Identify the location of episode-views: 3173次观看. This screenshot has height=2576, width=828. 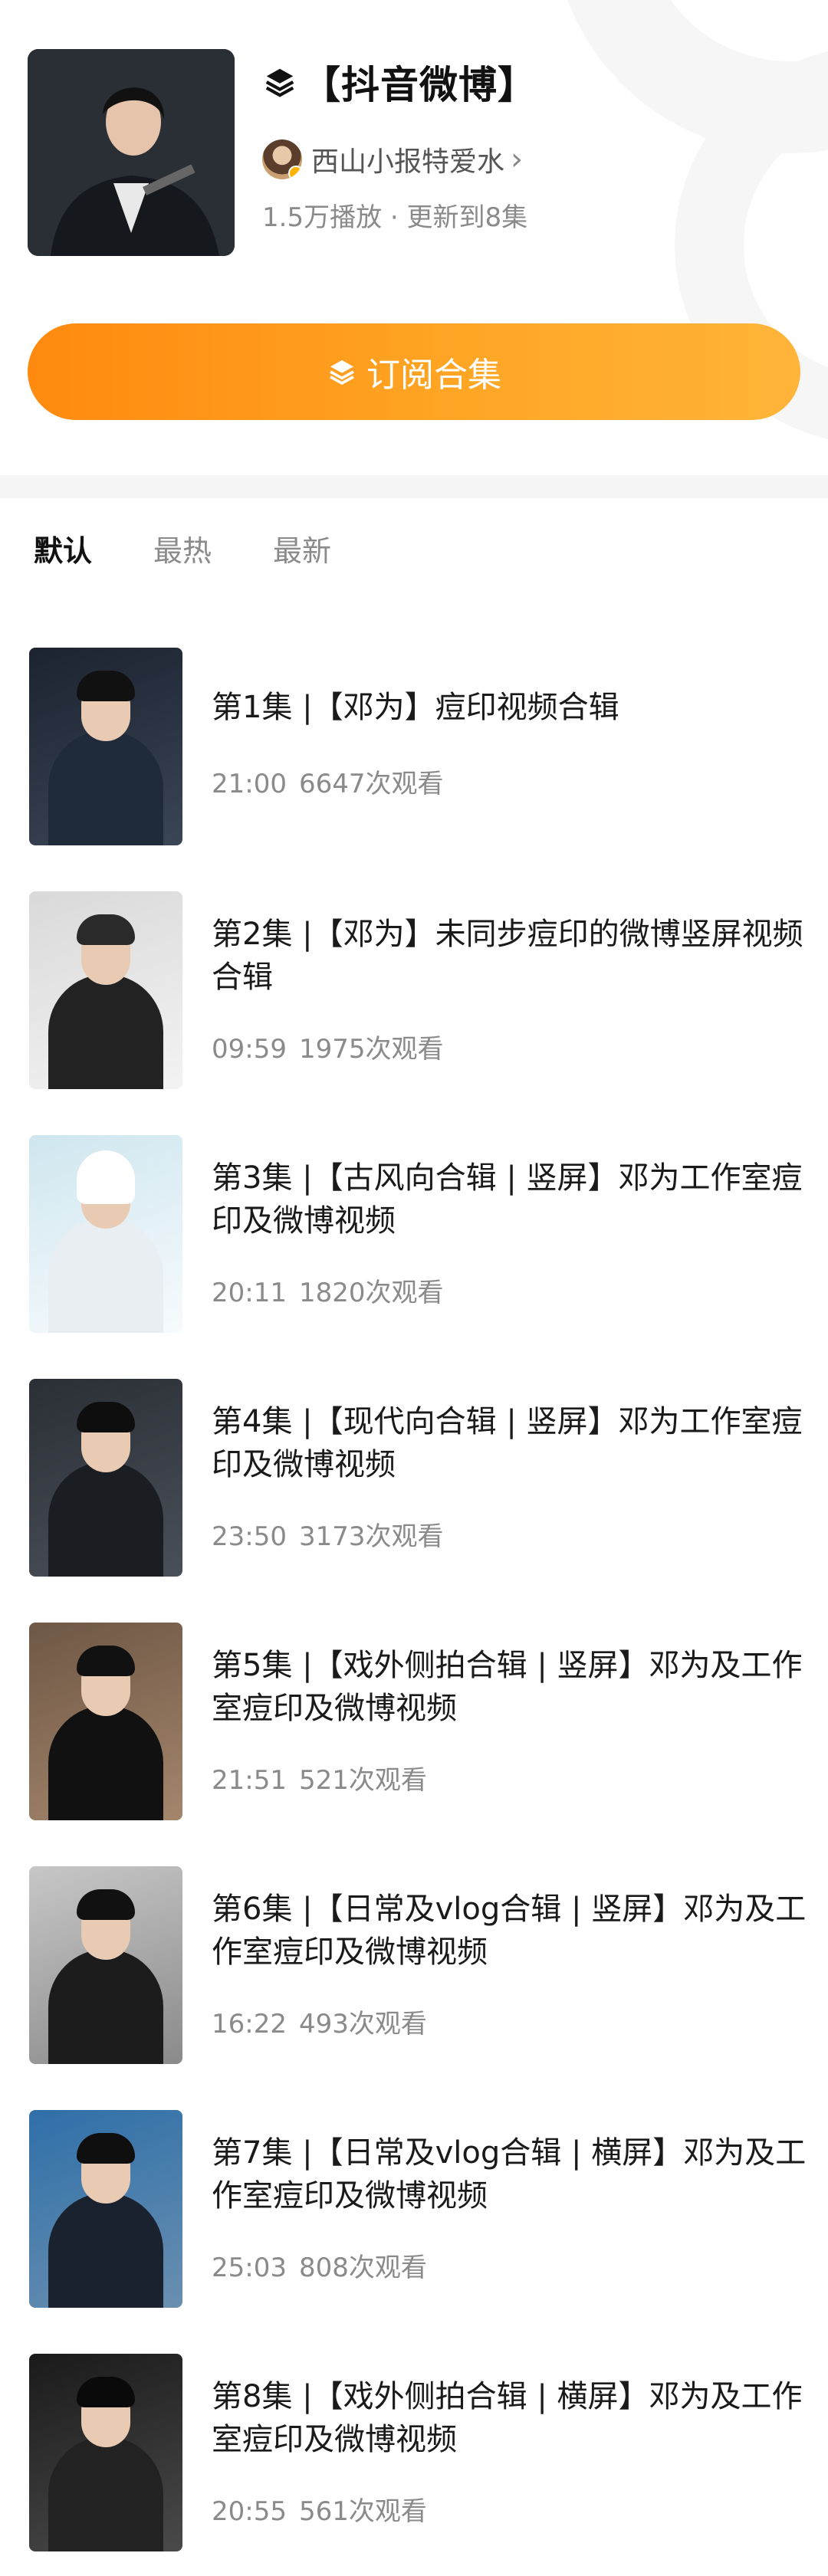
(371, 1536).